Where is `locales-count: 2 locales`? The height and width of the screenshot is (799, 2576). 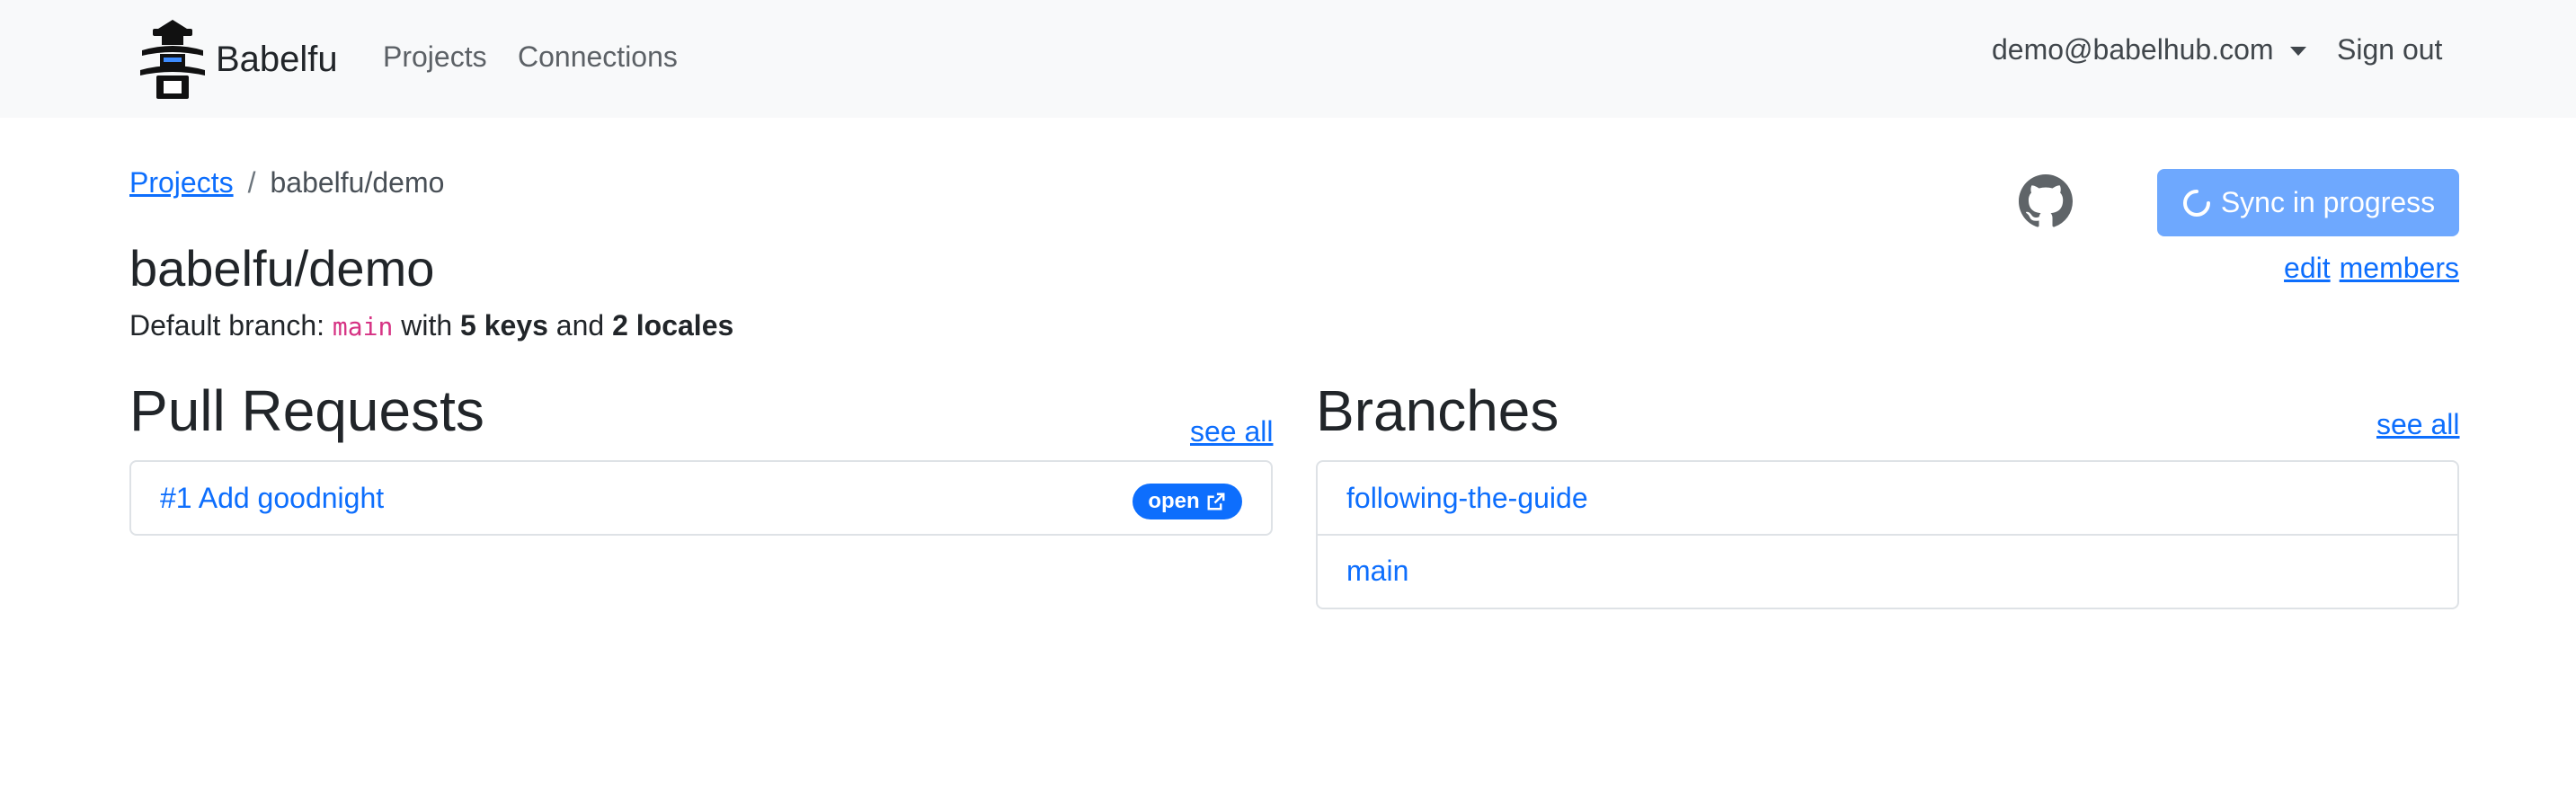
locales-count: 2 locales is located at coordinates (673, 325).